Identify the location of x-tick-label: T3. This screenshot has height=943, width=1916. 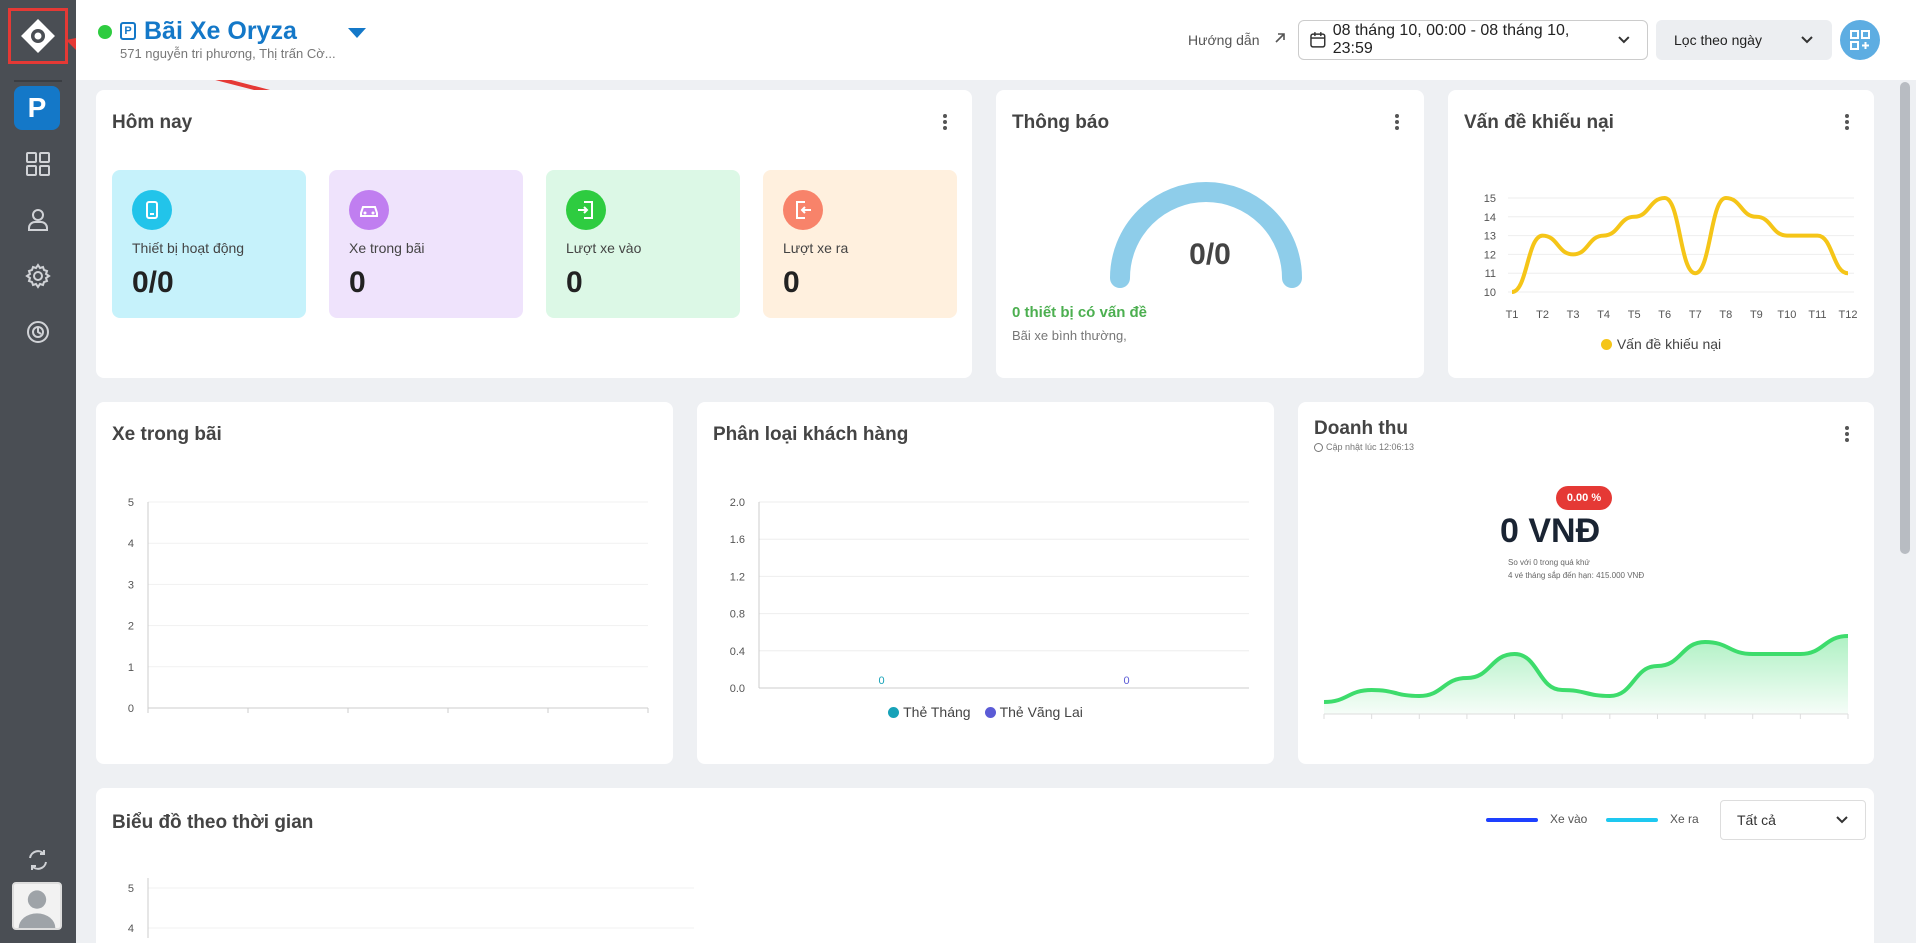
(1573, 315).